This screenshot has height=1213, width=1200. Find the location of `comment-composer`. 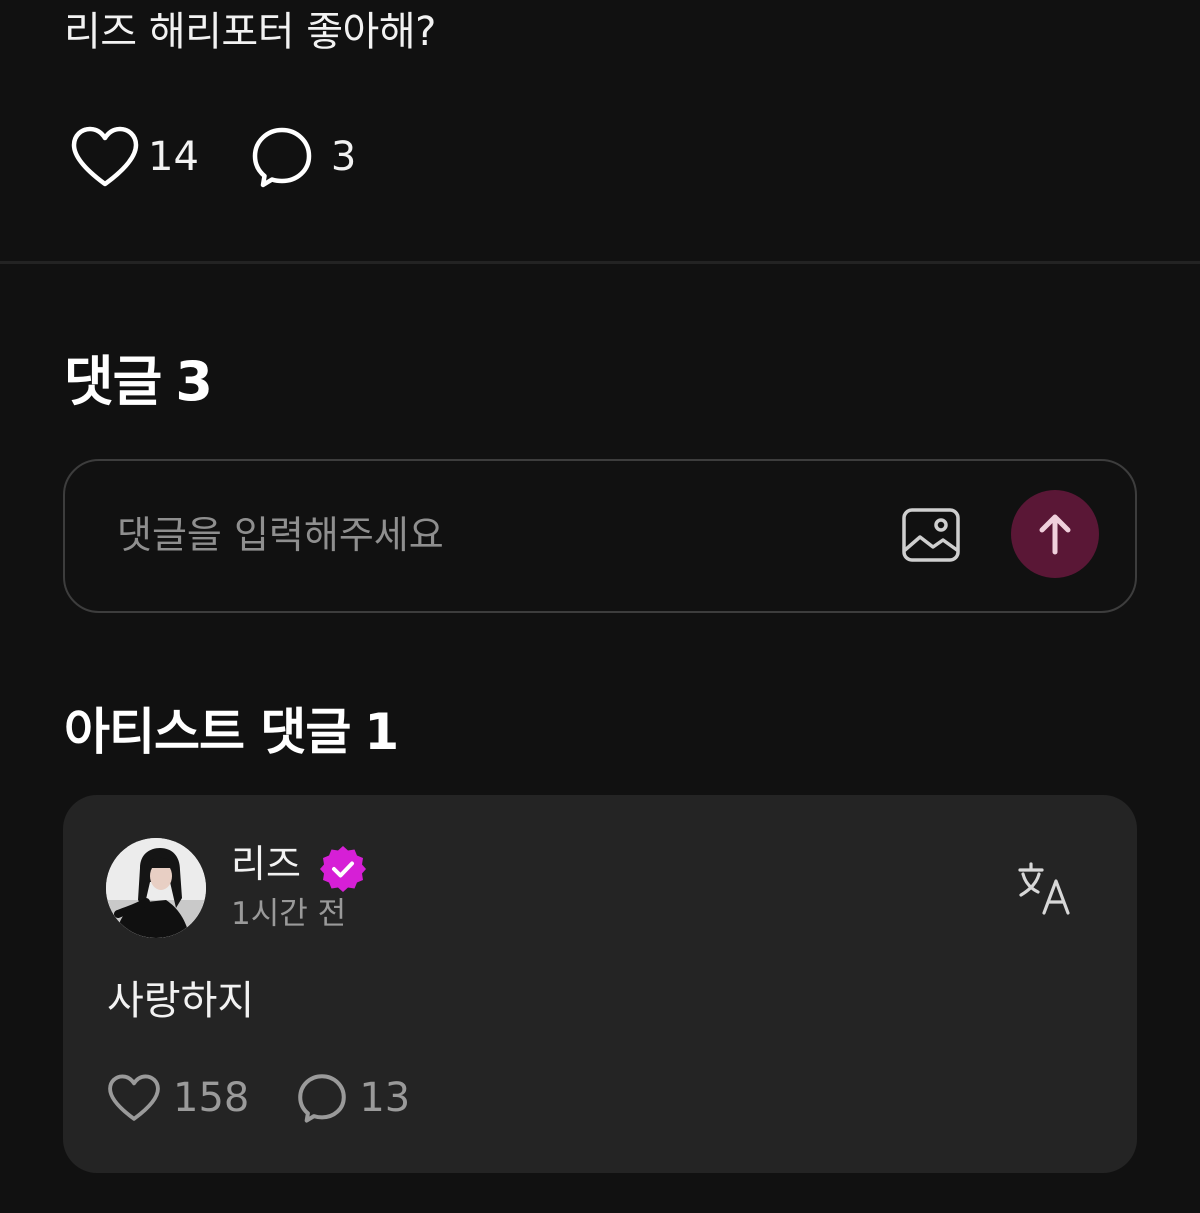

comment-composer is located at coordinates (600, 536).